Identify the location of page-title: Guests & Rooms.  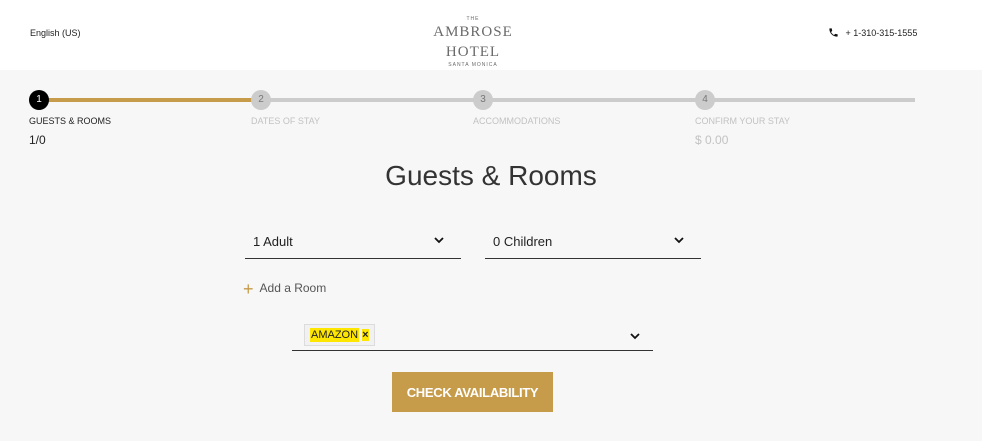
(491, 175).